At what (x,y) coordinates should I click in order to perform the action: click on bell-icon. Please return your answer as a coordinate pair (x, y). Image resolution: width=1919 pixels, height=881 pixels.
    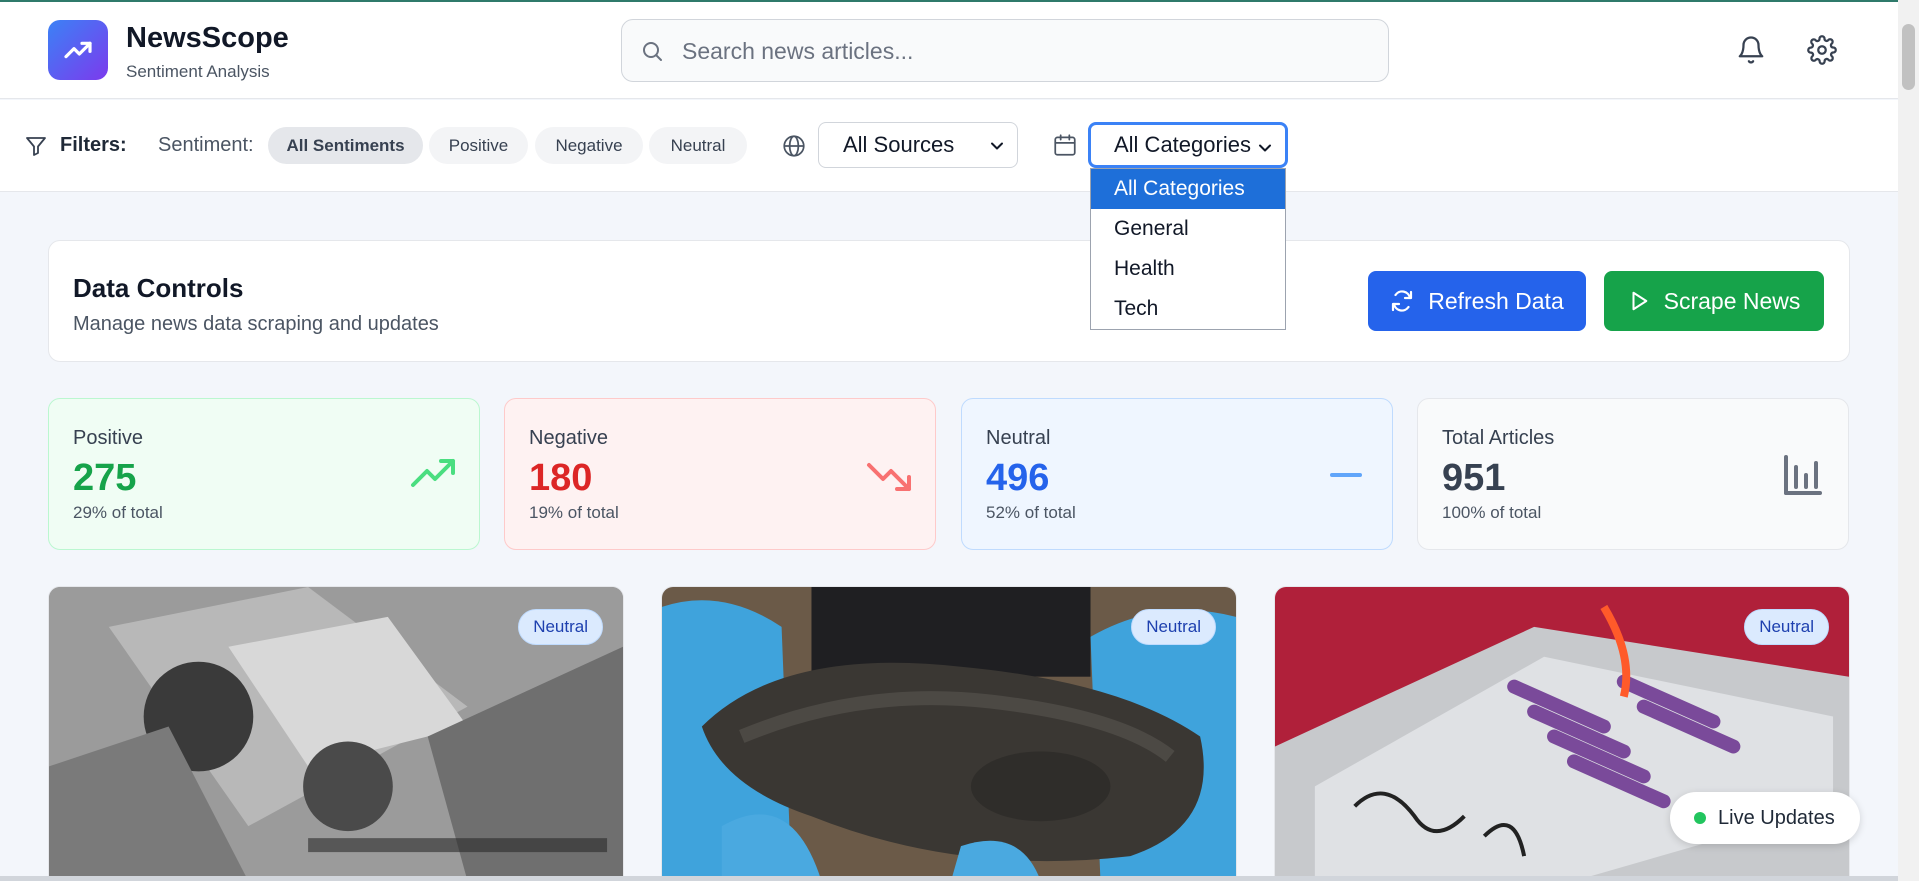
    Looking at the image, I should click on (1751, 50).